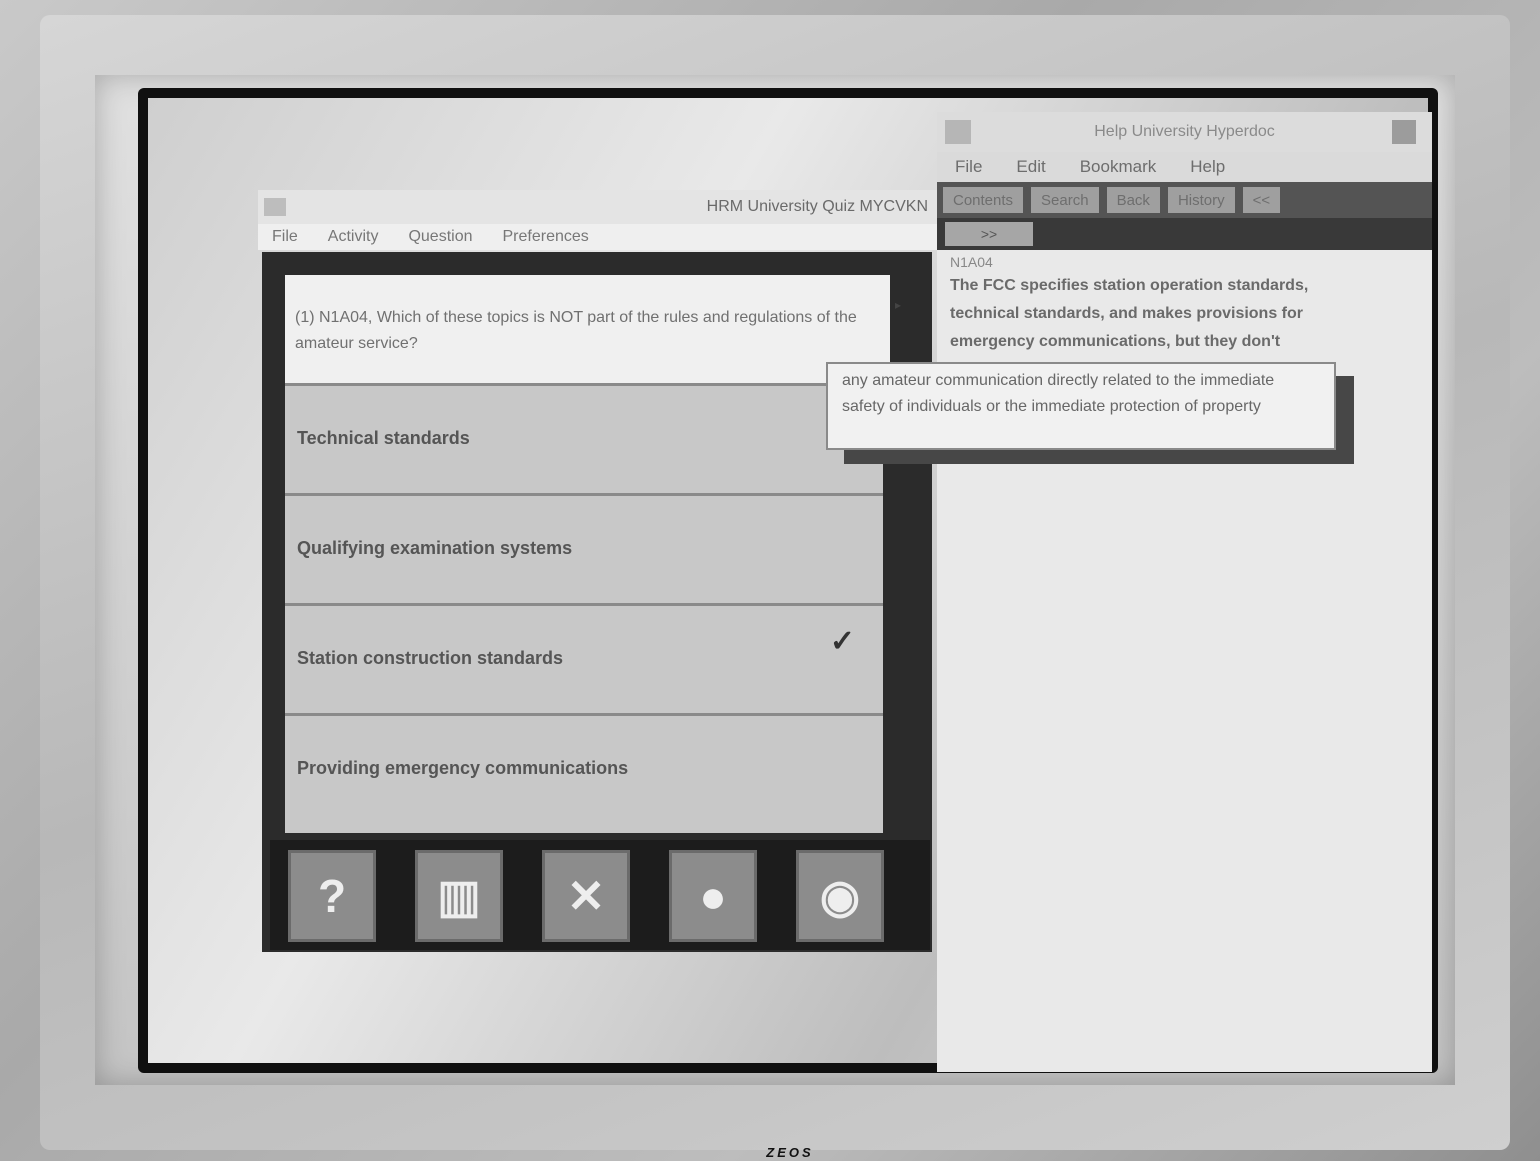  What do you see at coordinates (1184, 167) in the screenshot?
I see `hyperdoc-menubar: File Edit Bookmark Help` at bounding box center [1184, 167].